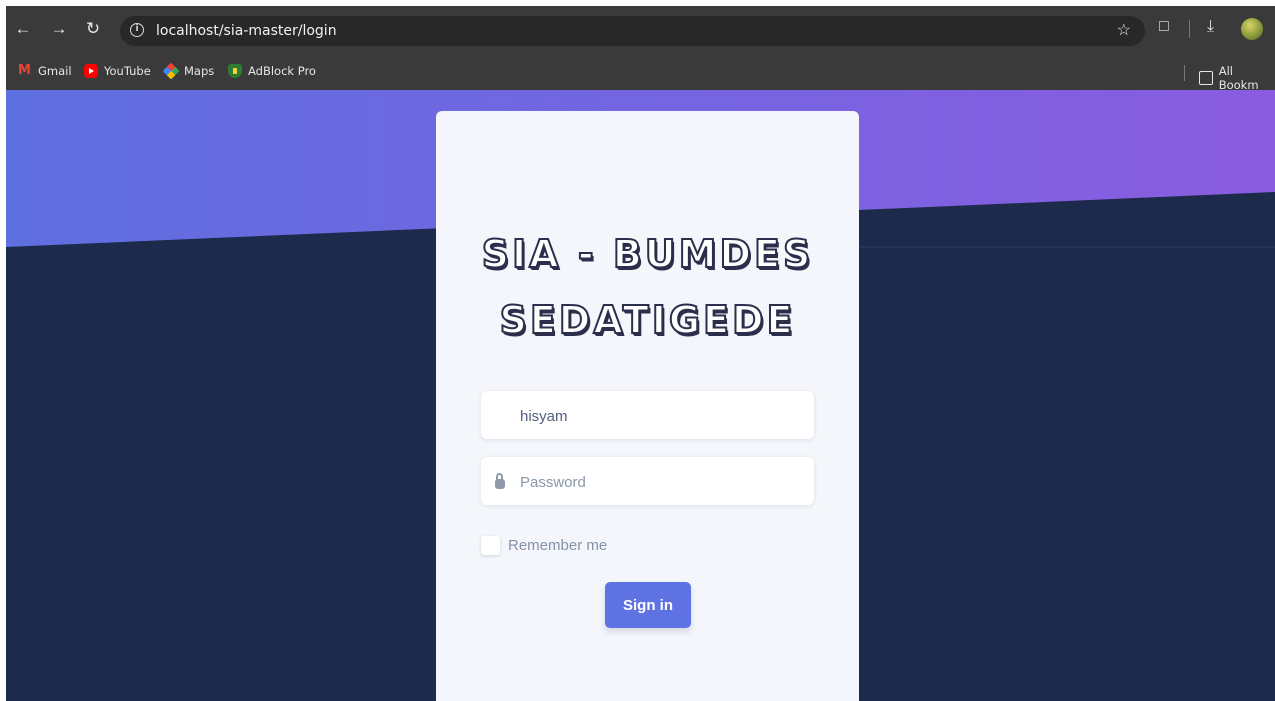 The height and width of the screenshot is (701, 1275). I want to click on all-bookmarks: All Bookm, so click(1237, 78).